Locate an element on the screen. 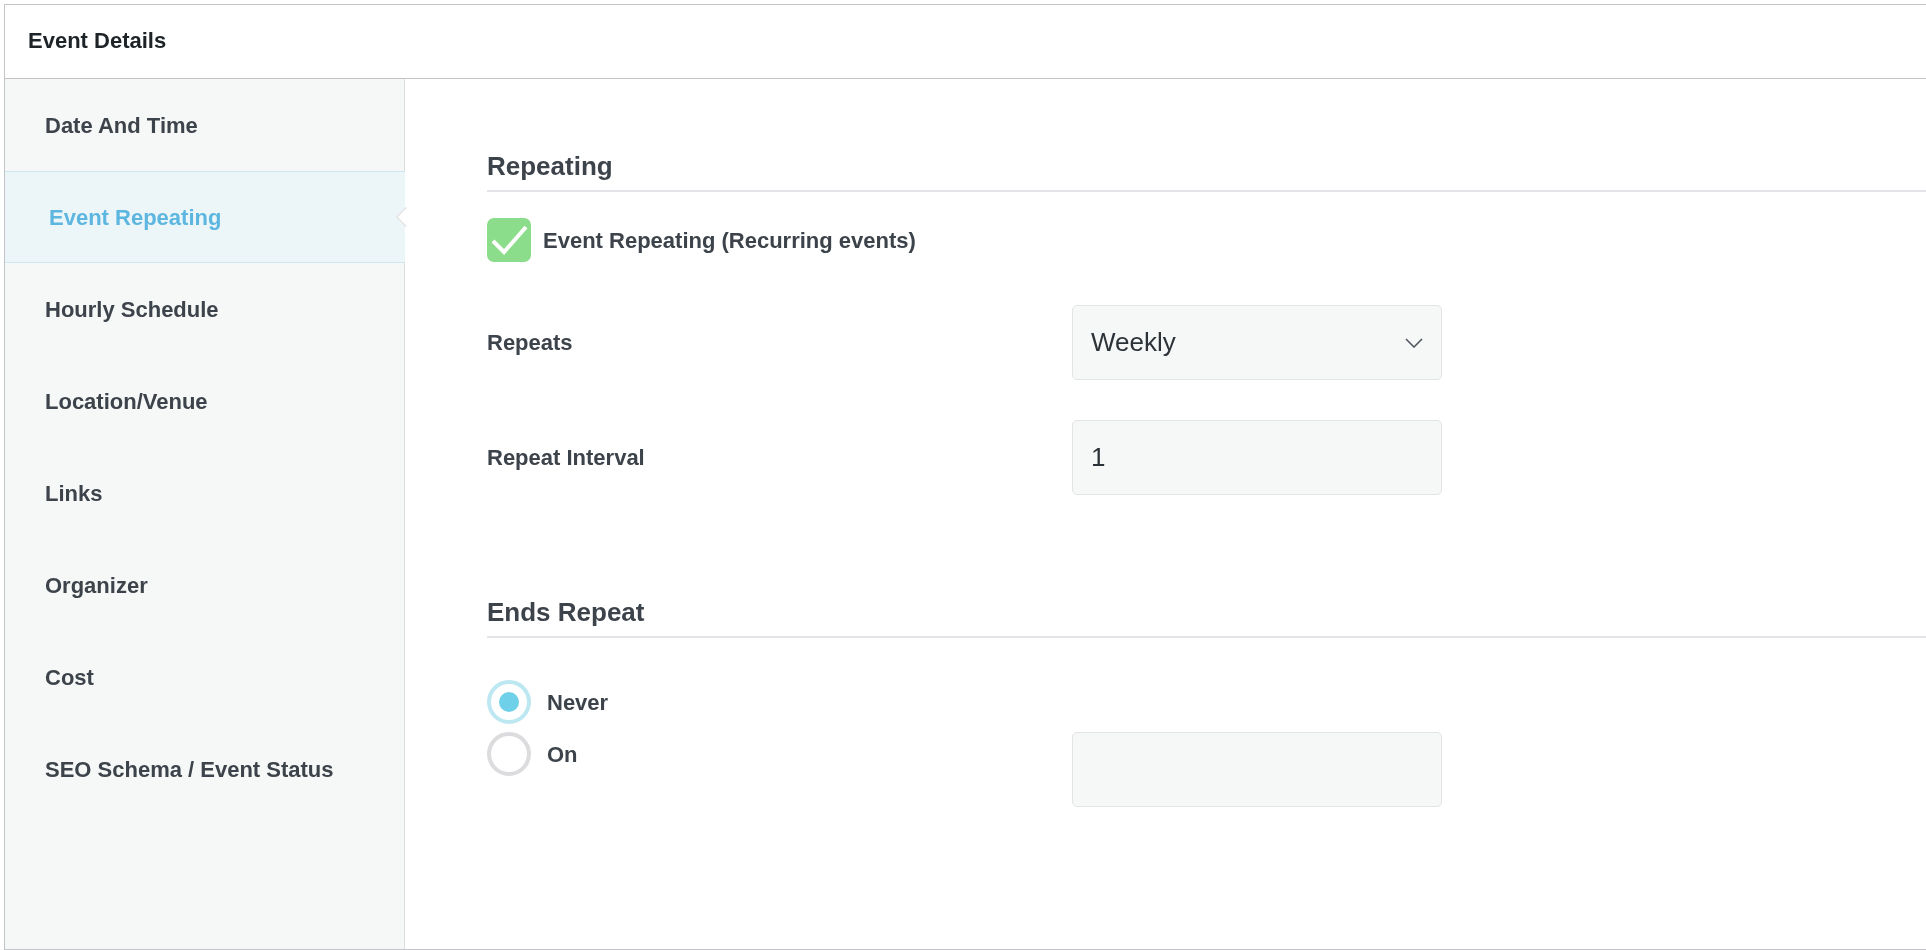 This screenshot has width=1926, height=950. radio-label: Never is located at coordinates (578, 702).